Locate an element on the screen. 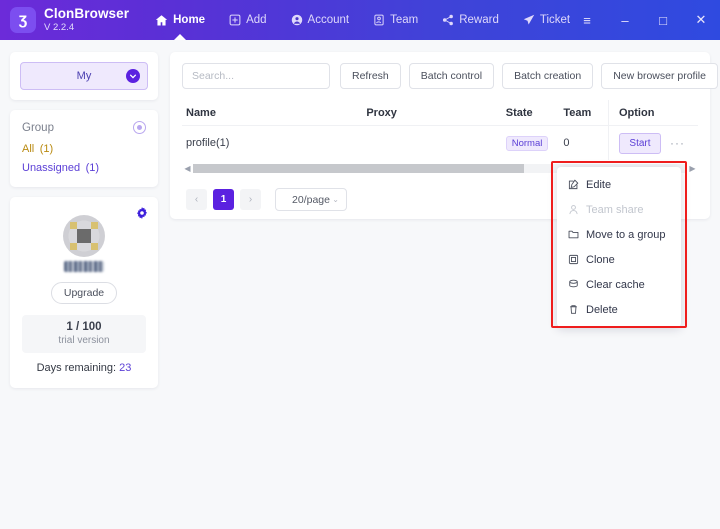 Image resolution: width=720 pixels, height=529 pixels. workspace-selector: My is located at coordinates (84, 76).